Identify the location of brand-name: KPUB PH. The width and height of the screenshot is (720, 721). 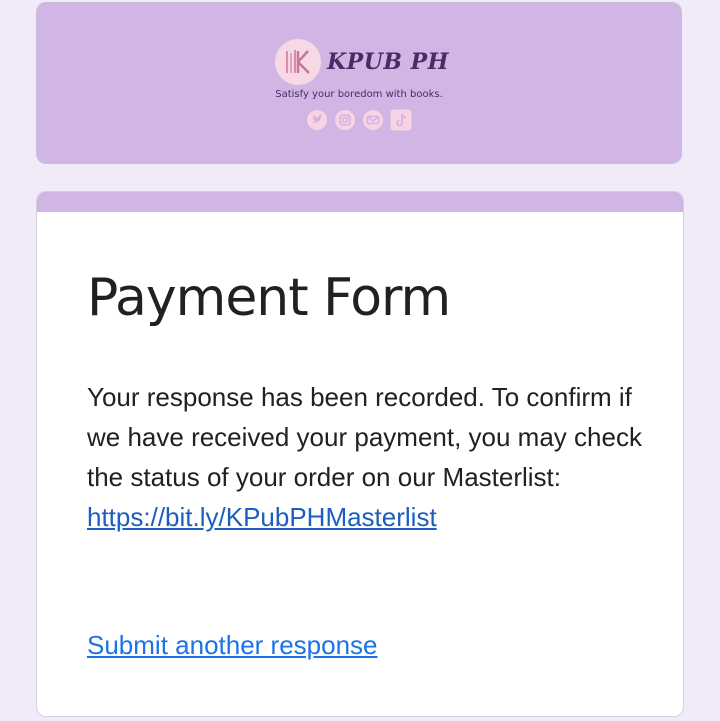
(388, 62).